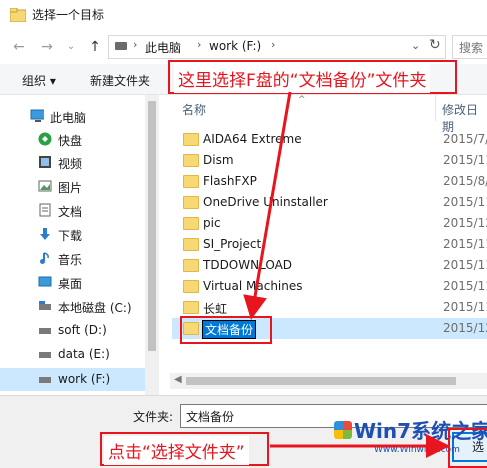 Image resolution: width=487 pixels, height=468 pixels. I want to click on sidebar-item-label: 音乐, so click(70, 260).